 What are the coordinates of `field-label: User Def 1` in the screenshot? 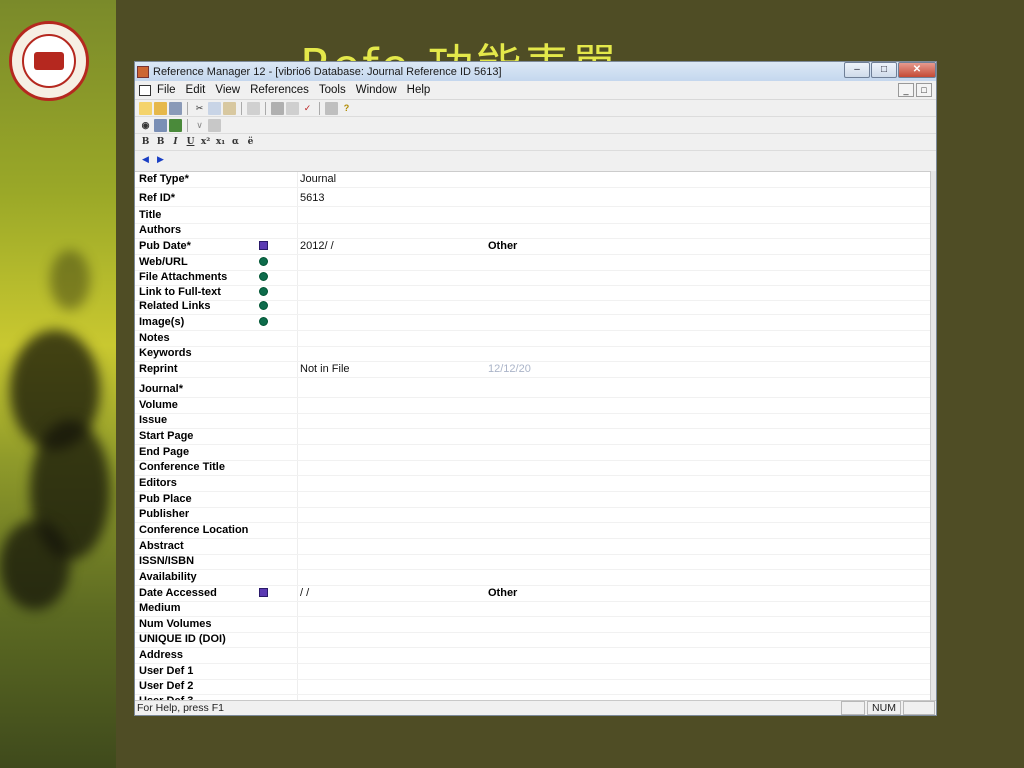 It's located at (166, 671).